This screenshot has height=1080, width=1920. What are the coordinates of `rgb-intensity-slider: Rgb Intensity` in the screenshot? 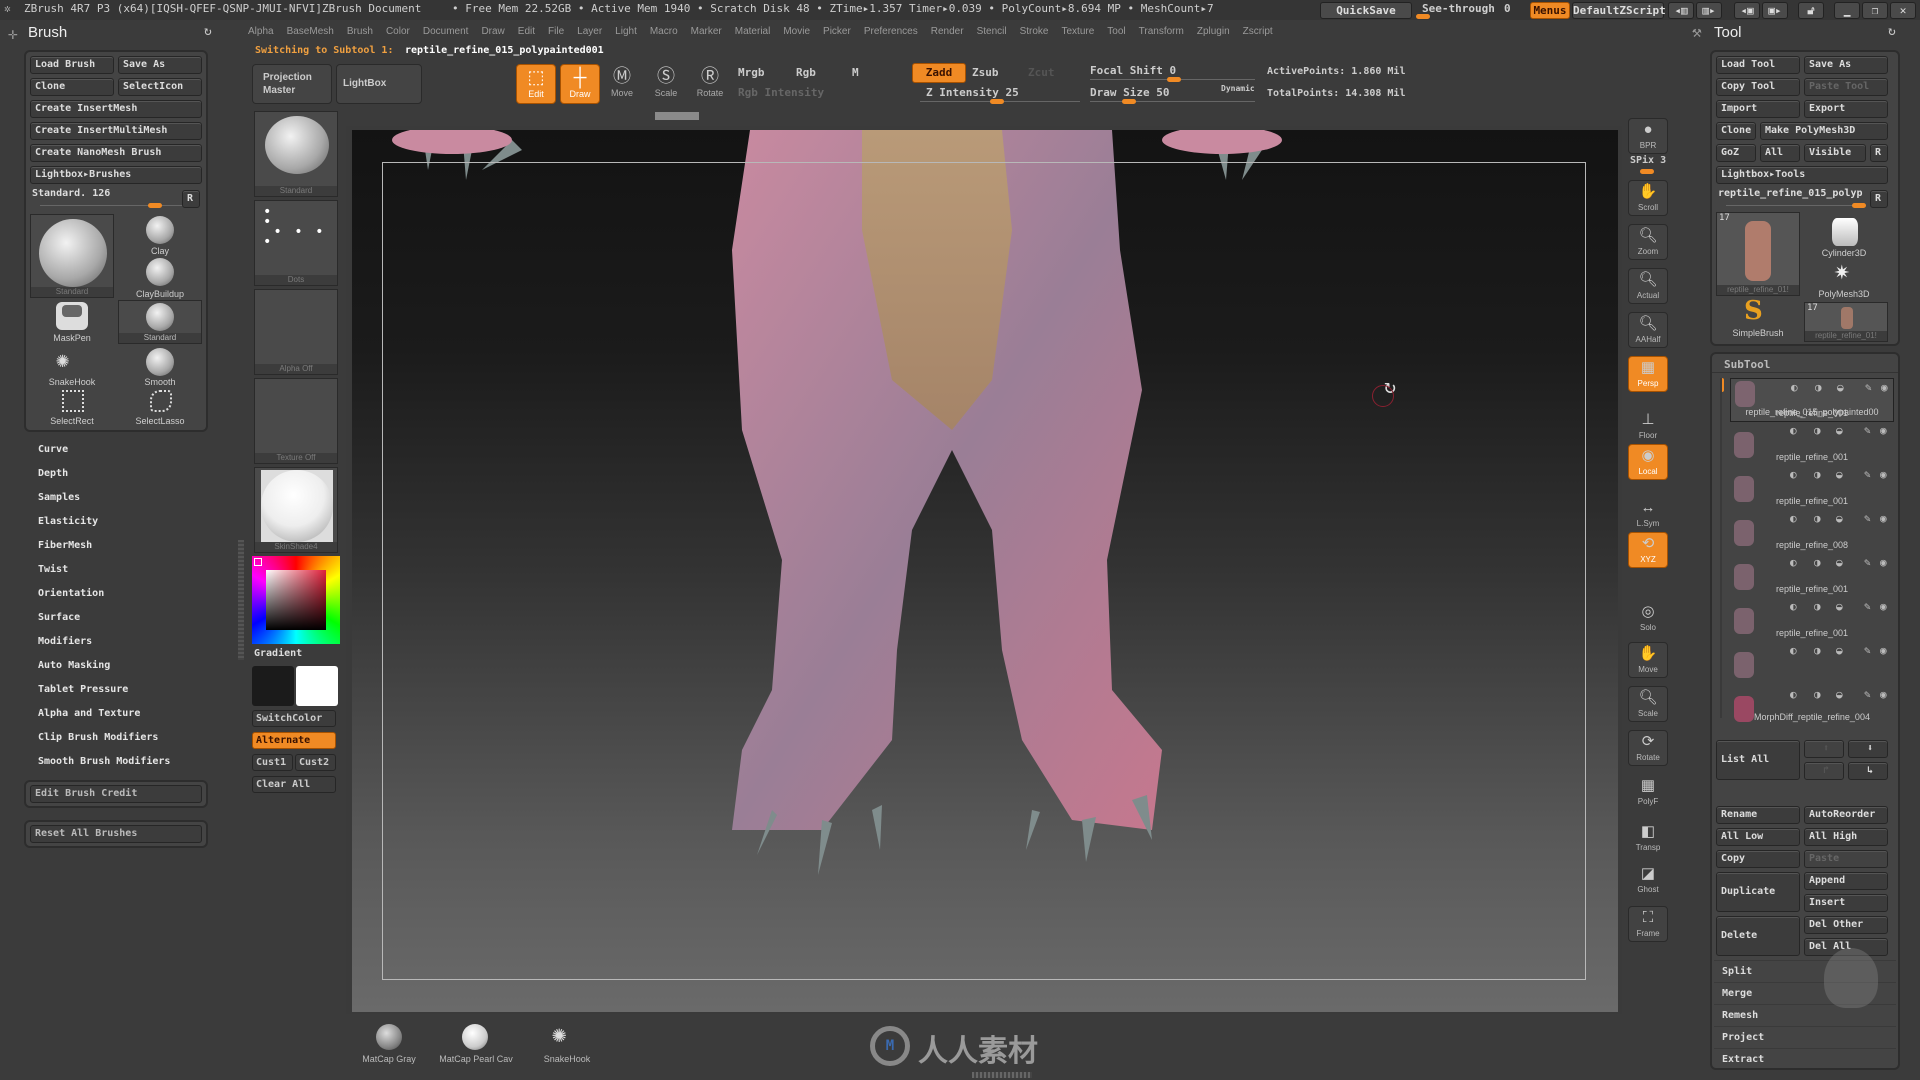 It's located at (781, 92).